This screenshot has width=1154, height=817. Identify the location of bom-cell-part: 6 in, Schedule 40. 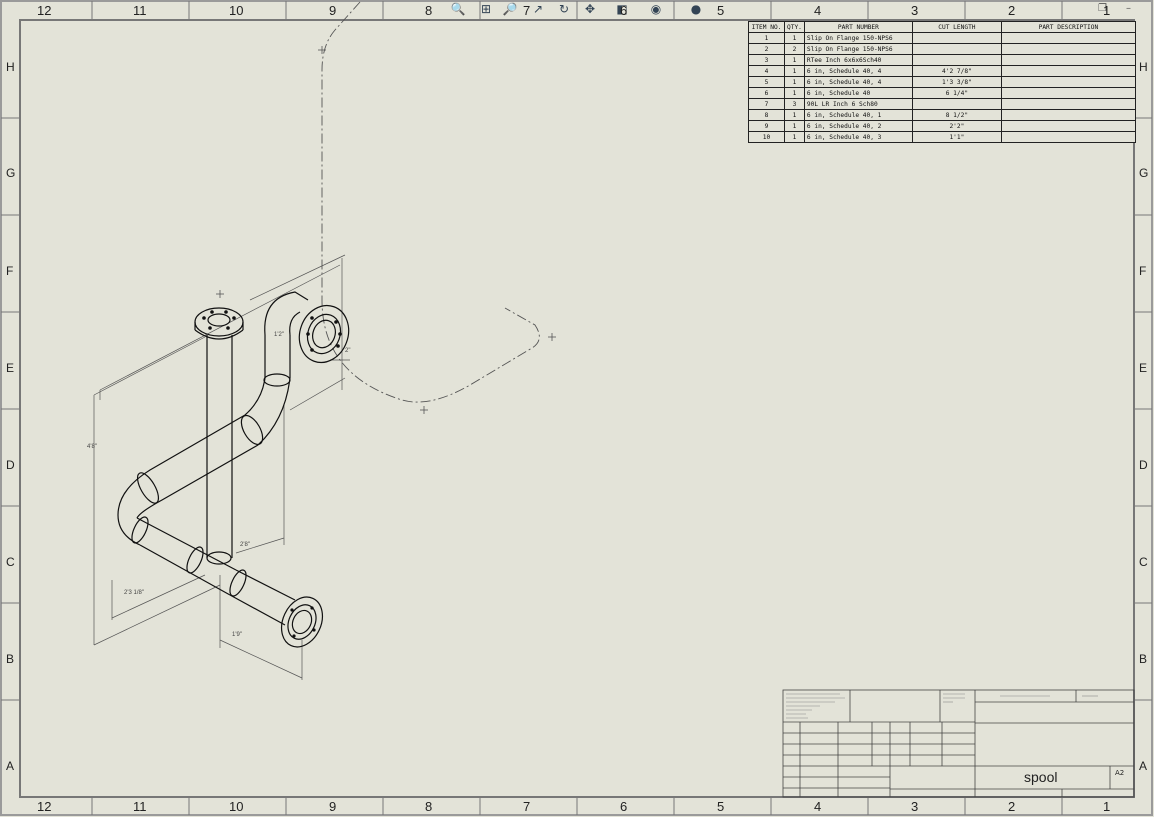
(858, 93).